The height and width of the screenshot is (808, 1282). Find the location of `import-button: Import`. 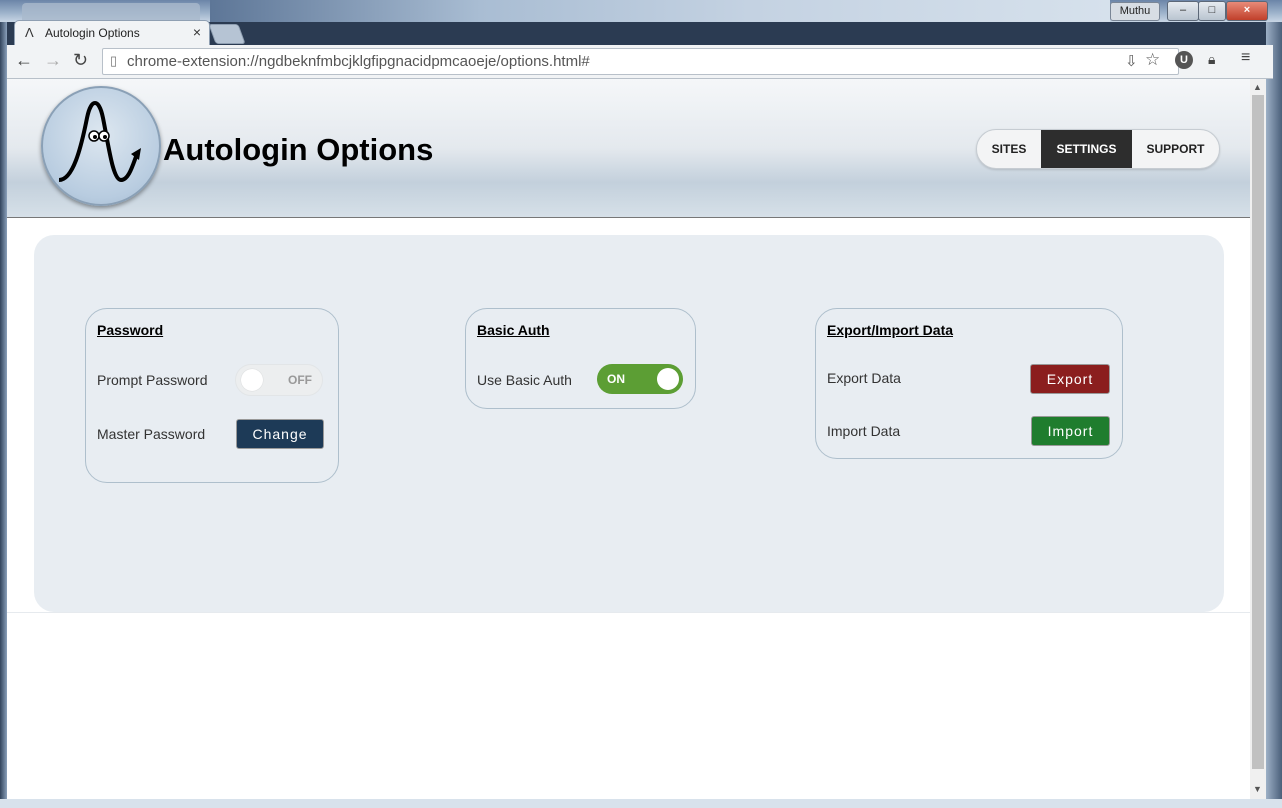

import-button: Import is located at coordinates (1070, 431).